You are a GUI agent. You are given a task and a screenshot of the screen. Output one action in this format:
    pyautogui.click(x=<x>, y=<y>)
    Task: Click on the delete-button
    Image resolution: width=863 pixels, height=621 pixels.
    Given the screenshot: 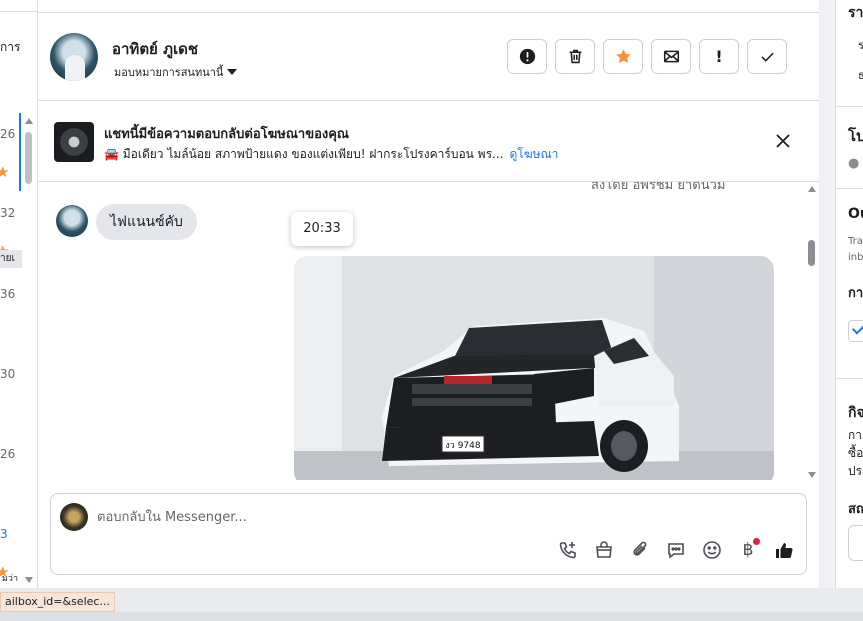 What is the action you would take?
    pyautogui.click(x=575, y=56)
    